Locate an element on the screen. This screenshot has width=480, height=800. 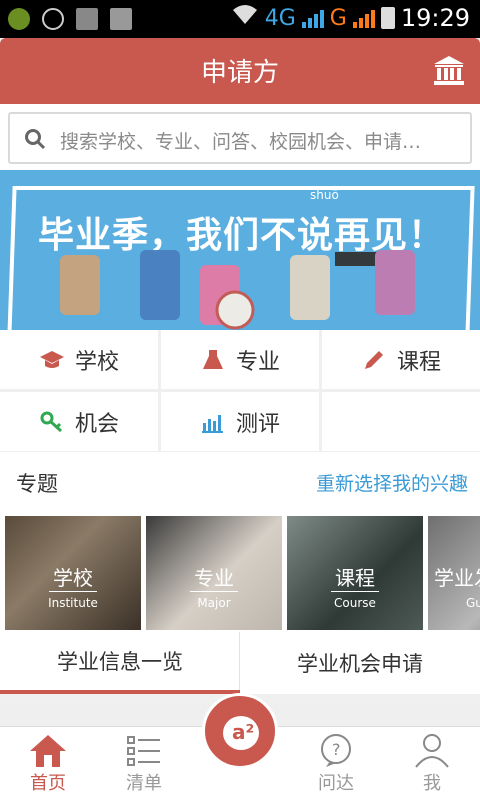
topic-card-subtitle: Course is located at coordinates (355, 603).